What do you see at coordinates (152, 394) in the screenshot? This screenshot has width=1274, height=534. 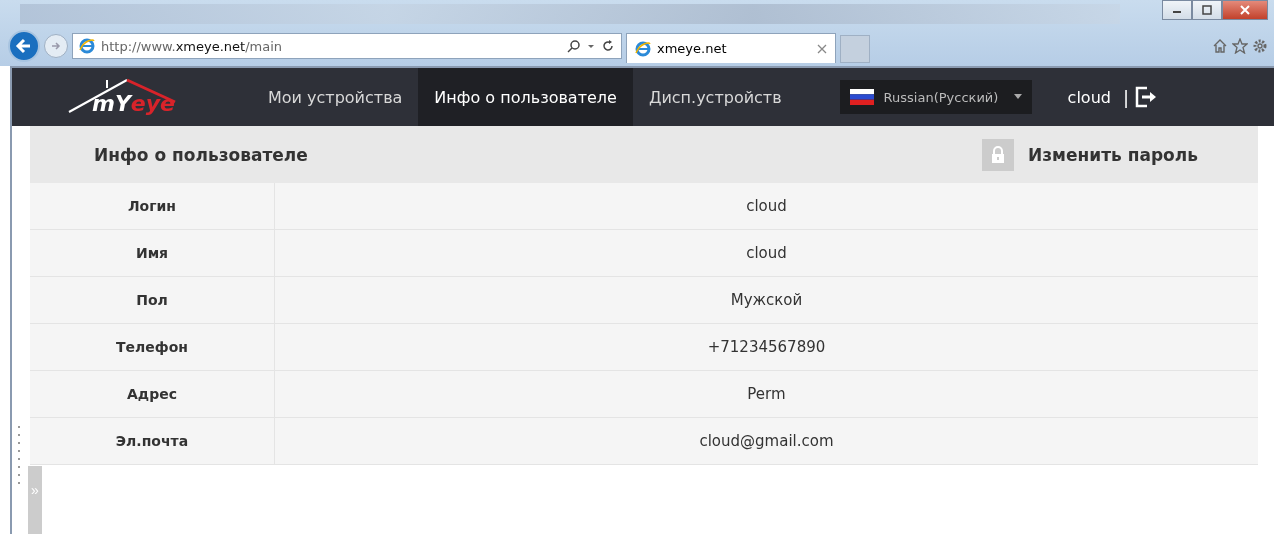 I see `field-label: Адрес` at bounding box center [152, 394].